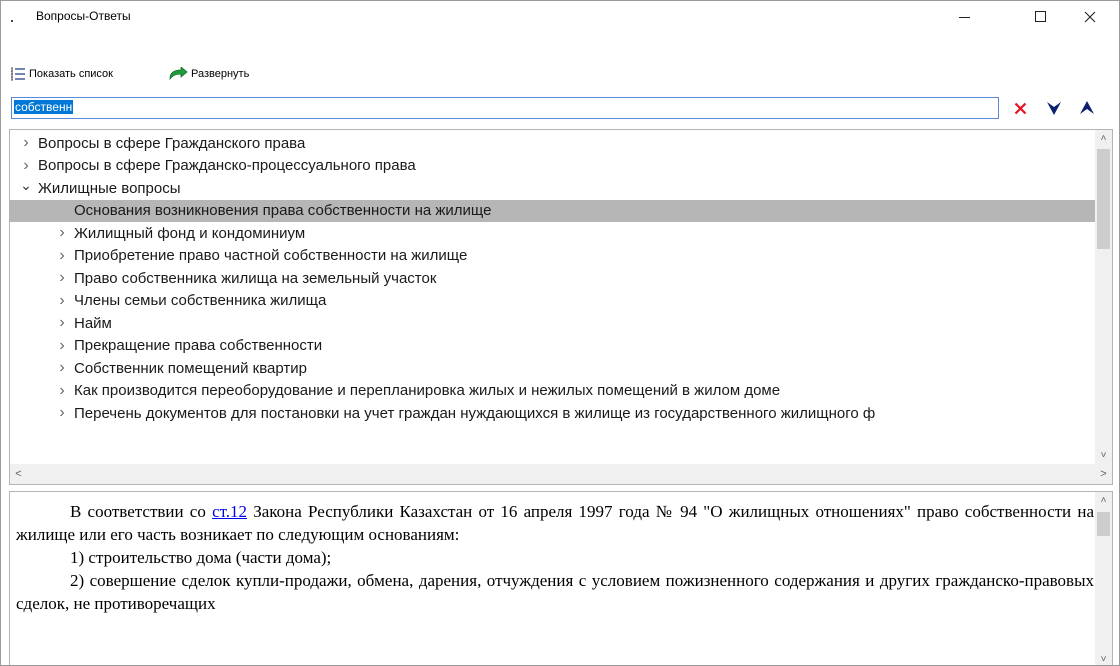 This screenshot has height=666, width=1120. Describe the element at coordinates (553, 323) in the screenshot. I see `tree-item: › Найм` at that location.